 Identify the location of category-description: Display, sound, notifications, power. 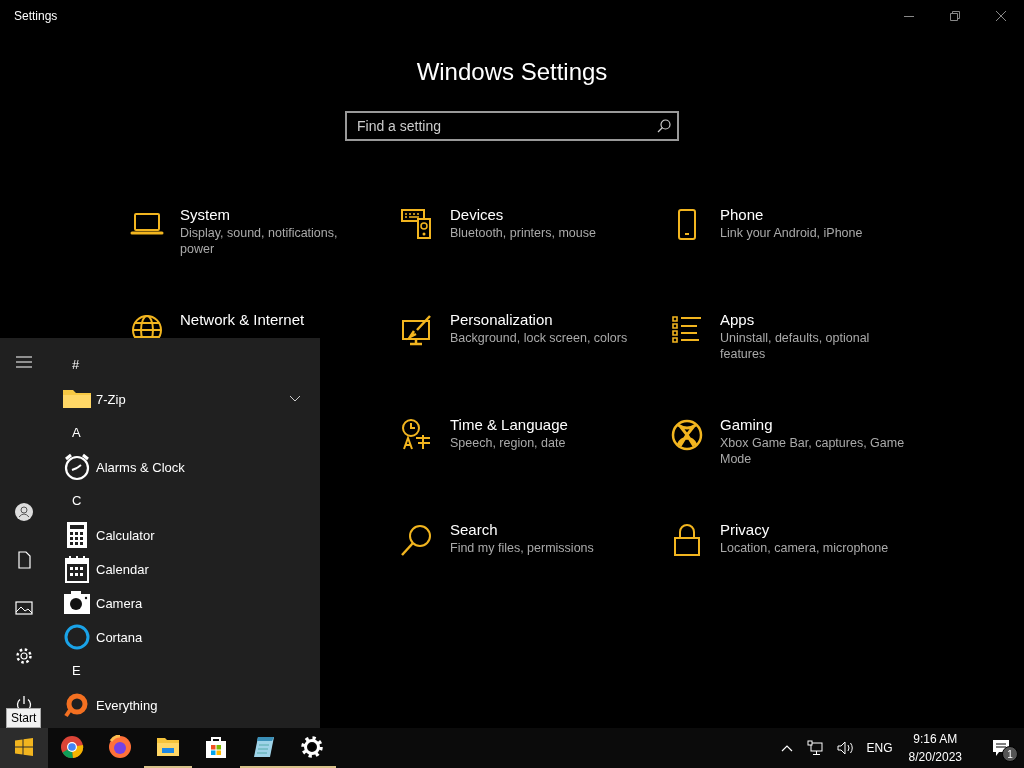
(259, 241).